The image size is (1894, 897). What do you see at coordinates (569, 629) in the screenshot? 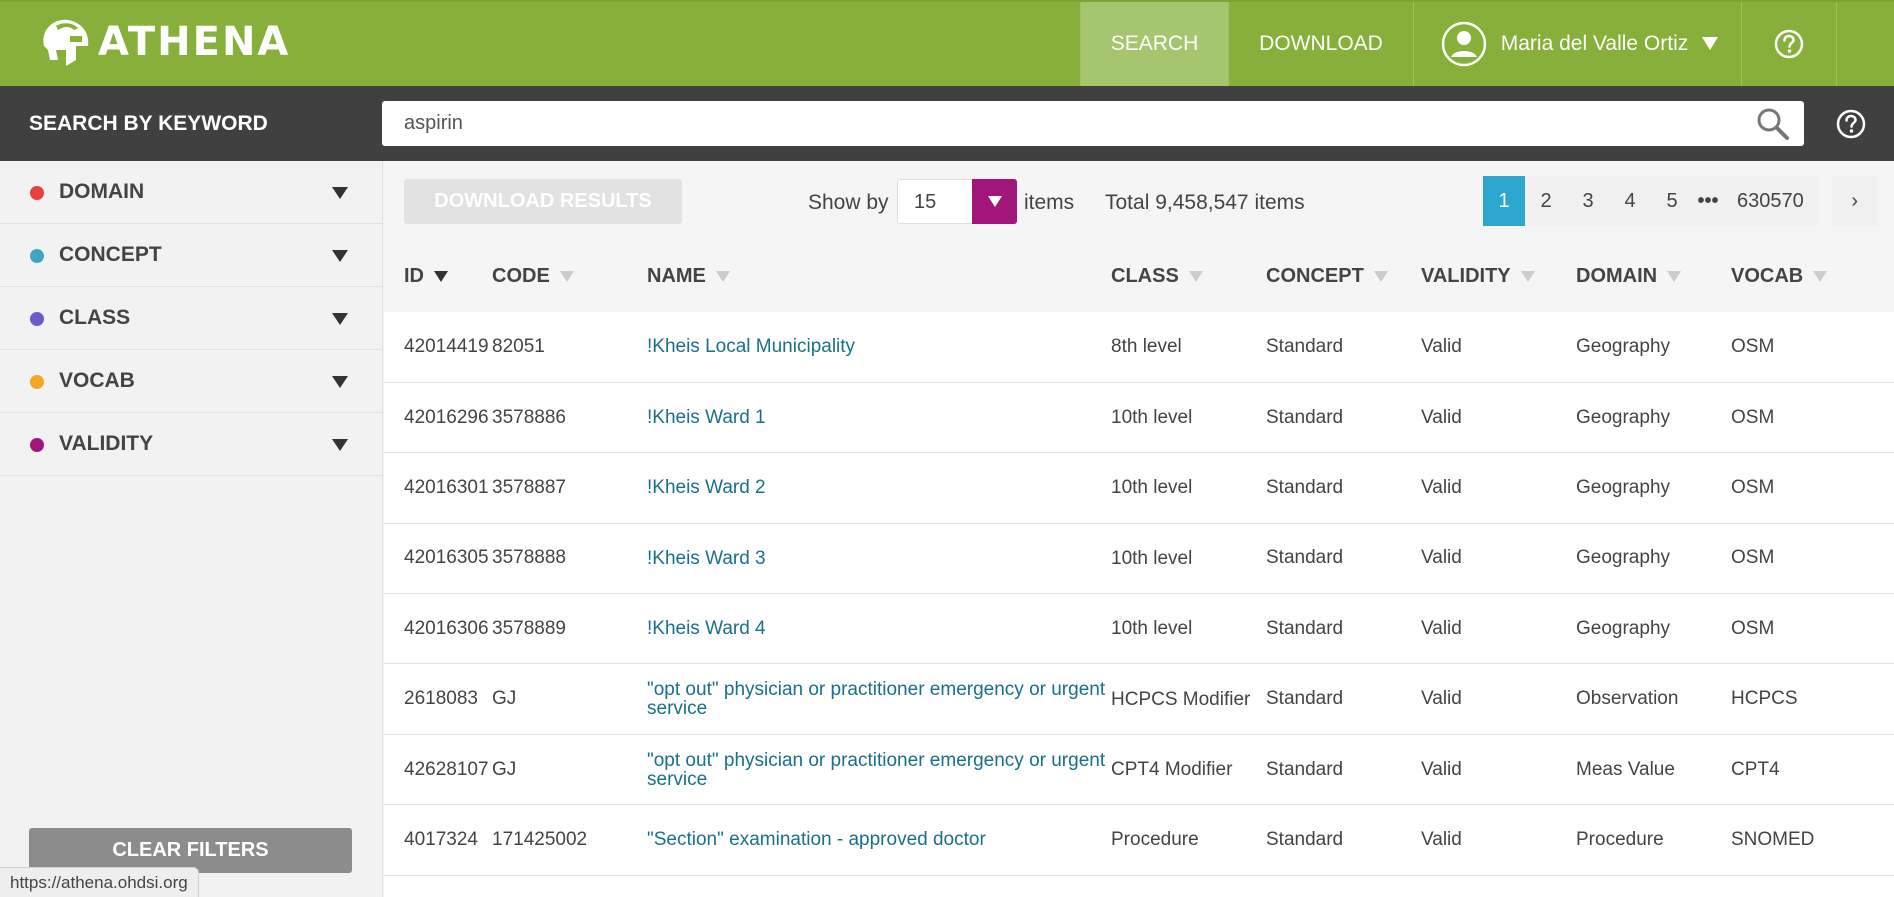
I see `cell-code: 3578889` at bounding box center [569, 629].